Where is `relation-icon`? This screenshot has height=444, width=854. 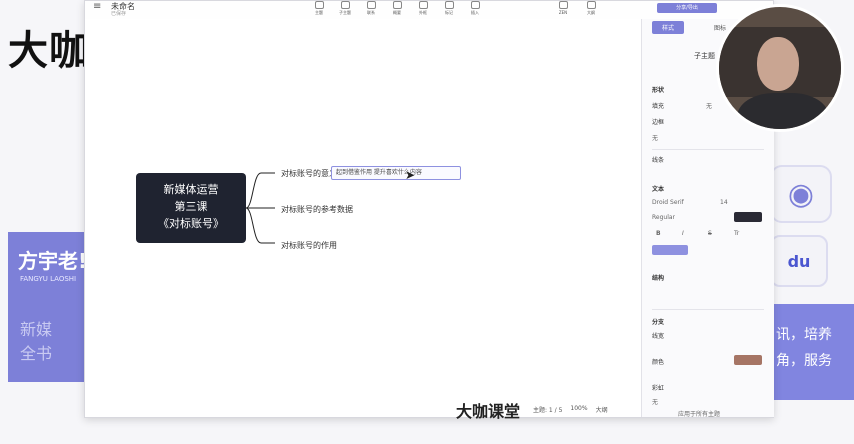
relation-icon is located at coordinates (371, 5).